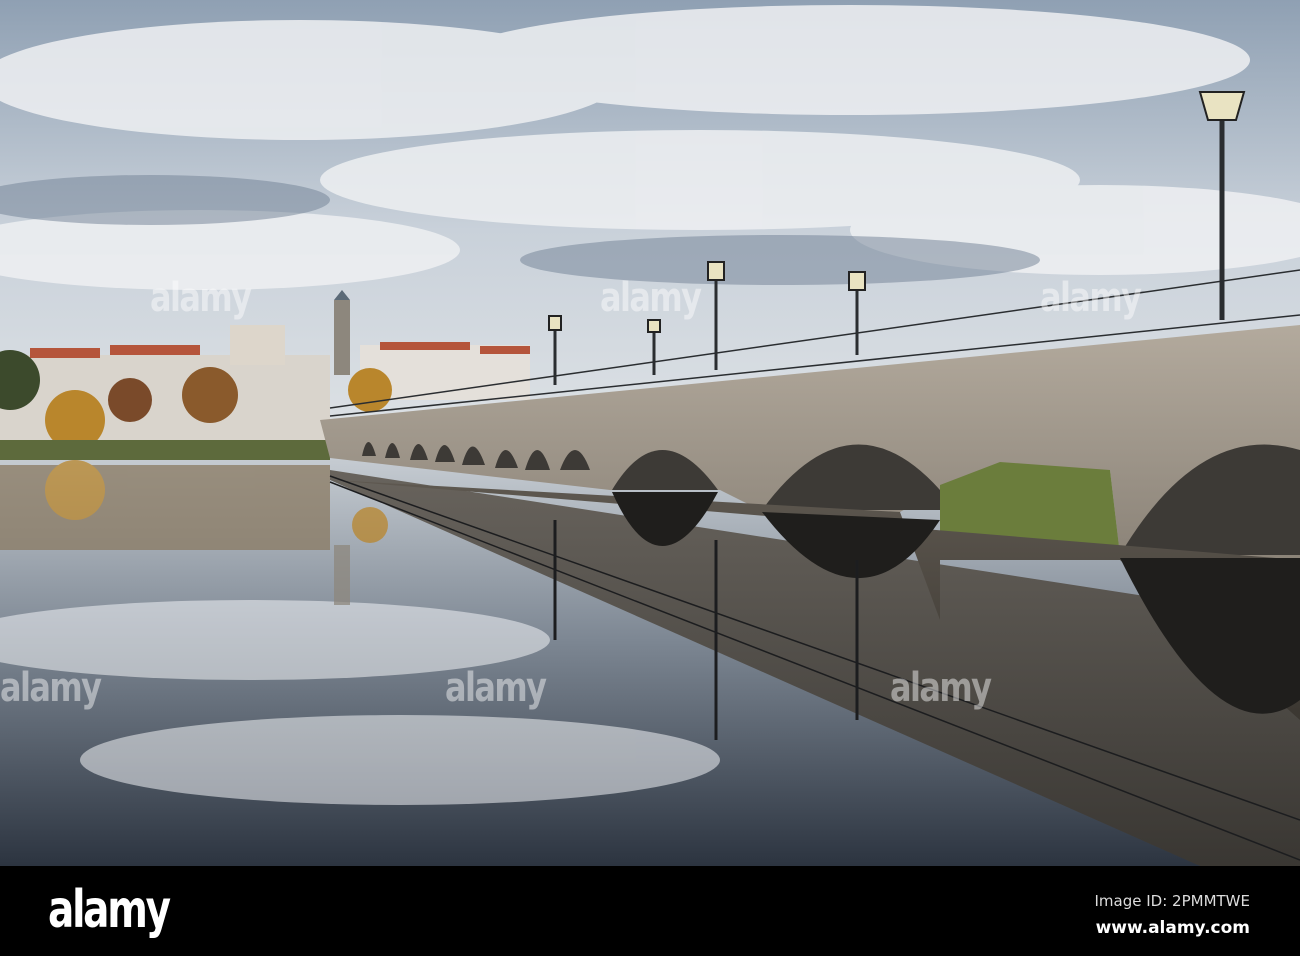 Image resolution: width=1300 pixels, height=956 pixels. What do you see at coordinates (109, 910) in the screenshot?
I see `alamy-logo: alamy` at bounding box center [109, 910].